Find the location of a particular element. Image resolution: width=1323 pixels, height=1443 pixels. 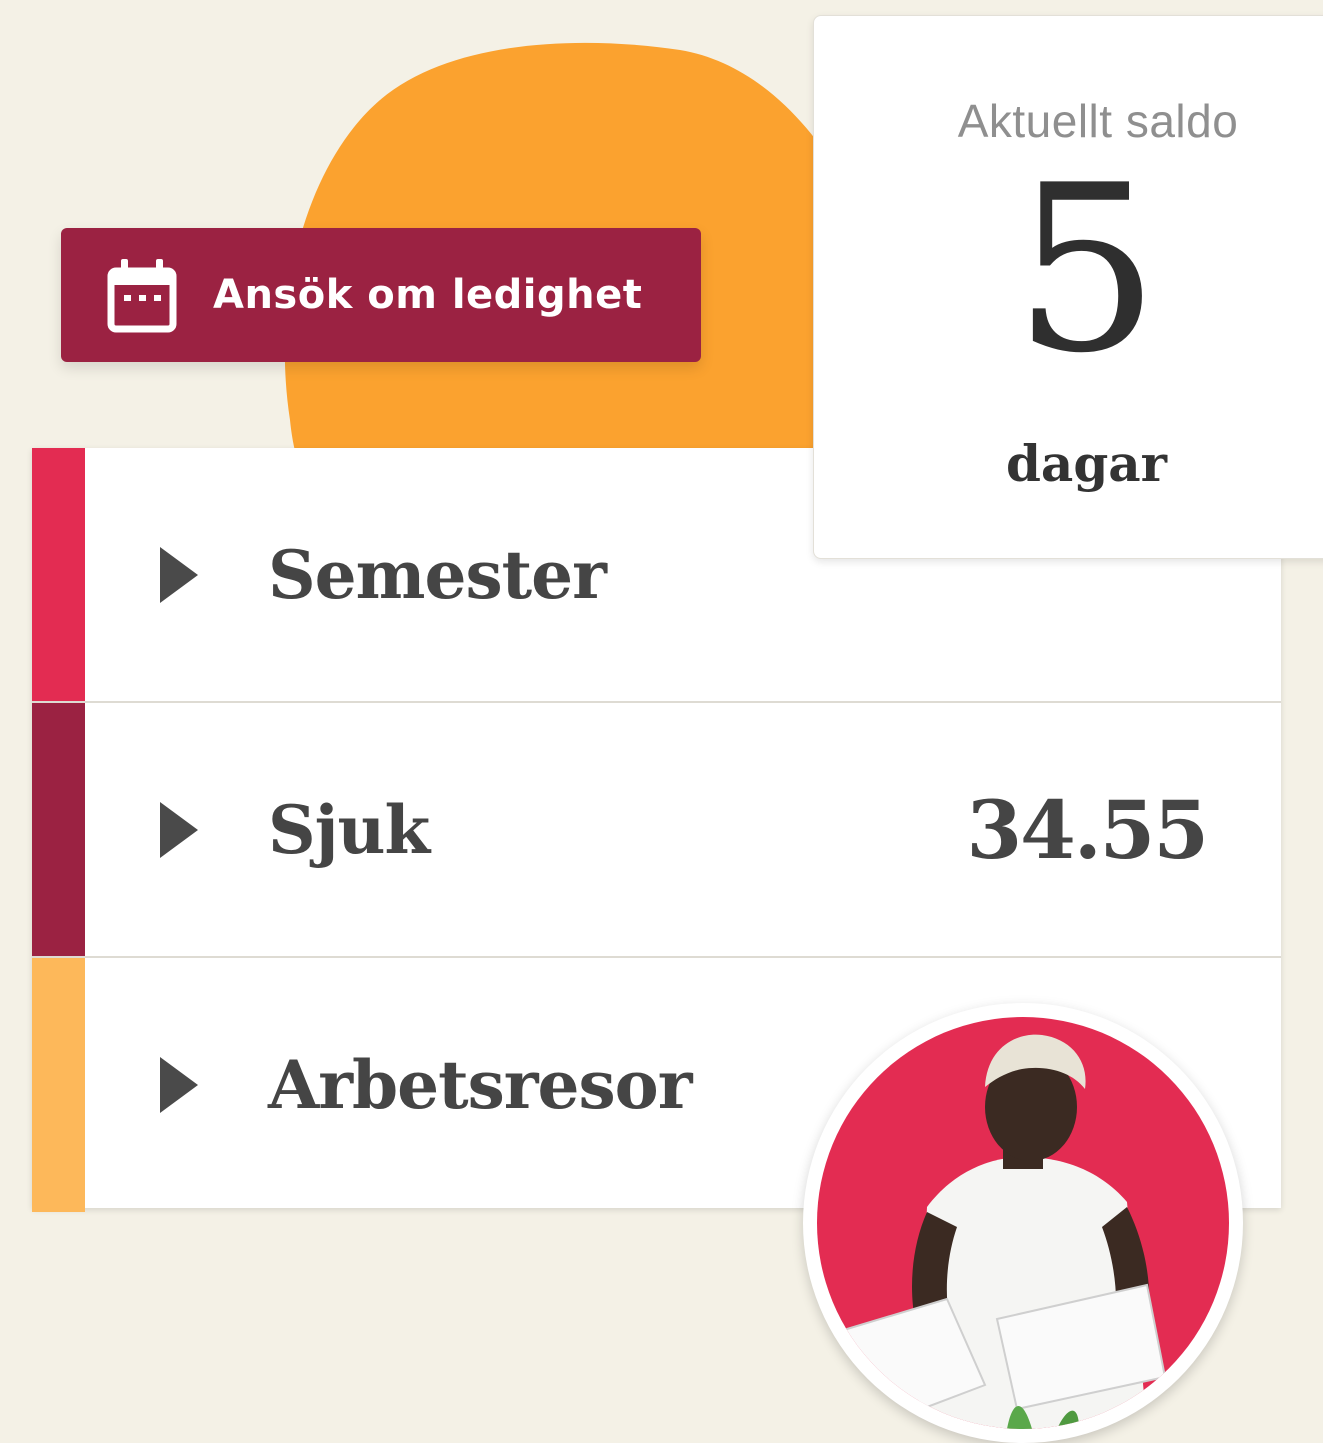

balance-unit: dagar is located at coordinates (1086, 463).